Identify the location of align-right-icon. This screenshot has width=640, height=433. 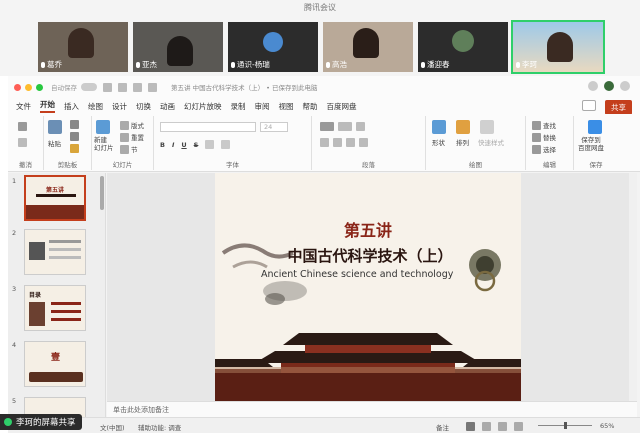
(350, 142).